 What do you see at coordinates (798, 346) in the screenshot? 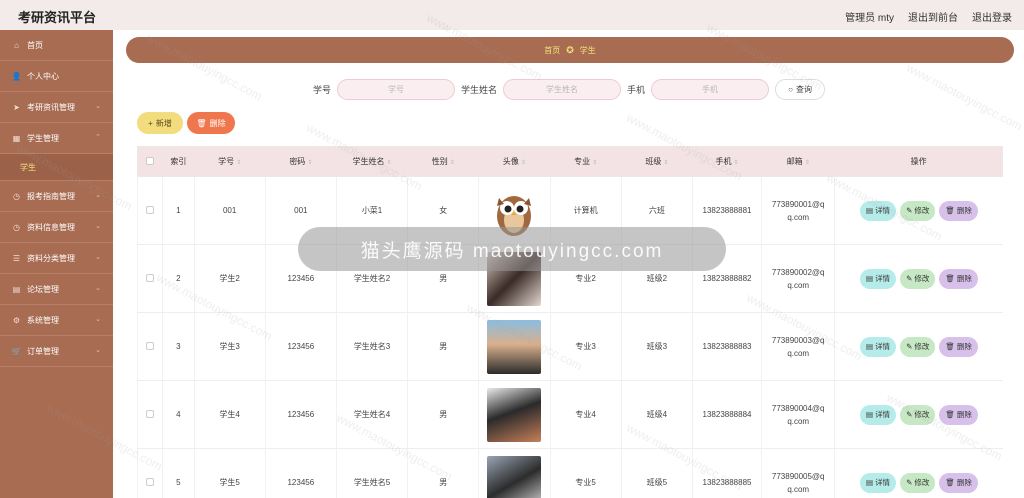
I see `cell-email: 773890003@q q.com` at bounding box center [798, 346].